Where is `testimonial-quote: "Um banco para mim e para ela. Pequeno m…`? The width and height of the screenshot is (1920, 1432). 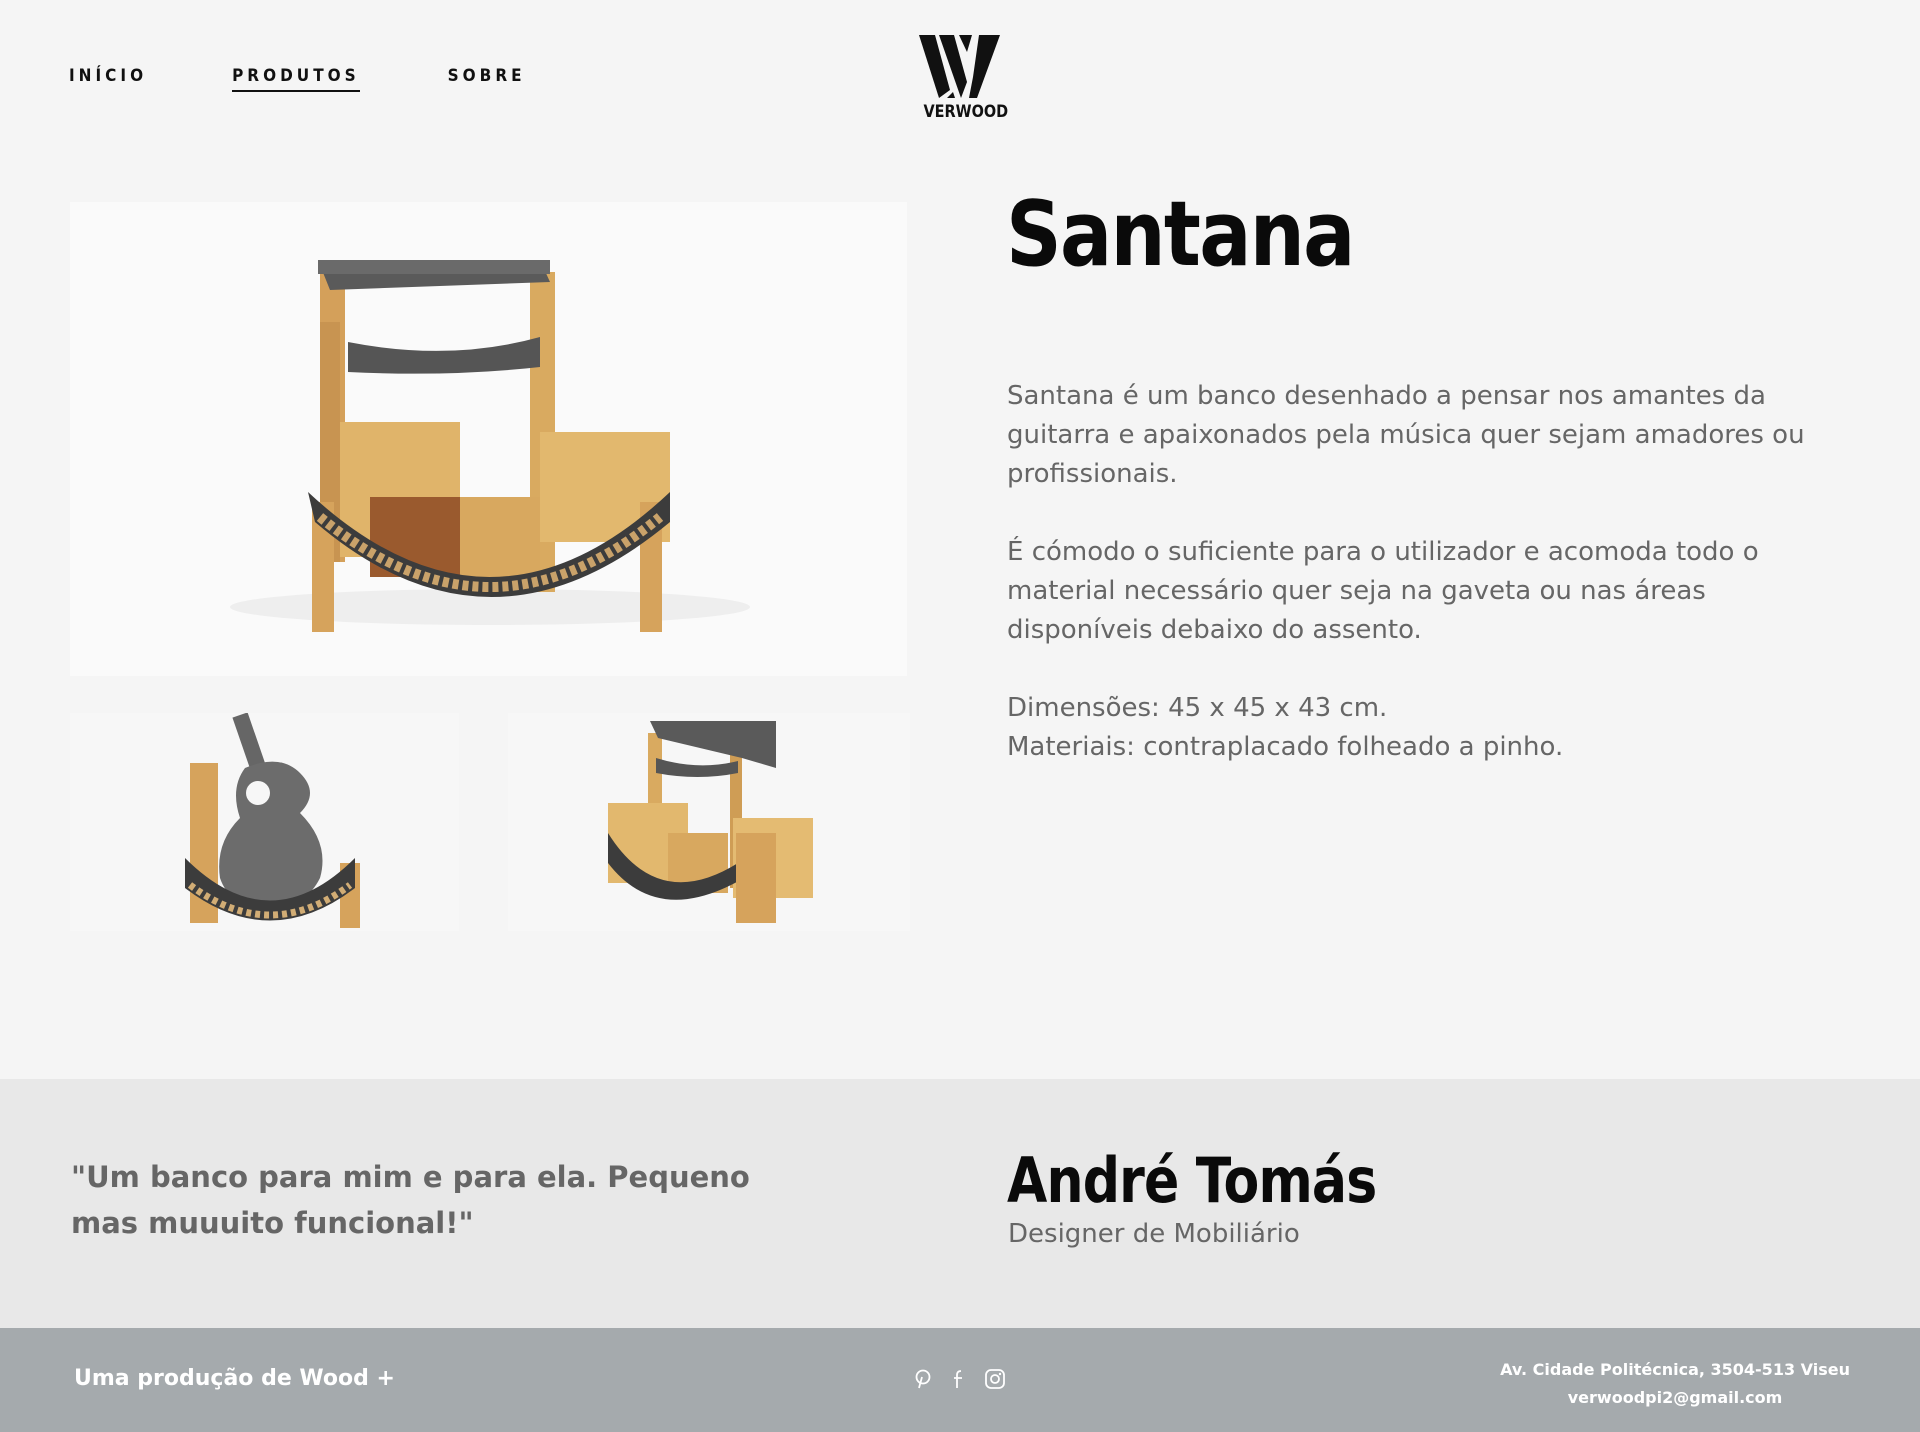
testimonial-quote: "Um banco para mim e para ela. Pequeno m… is located at coordinates (410, 1200).